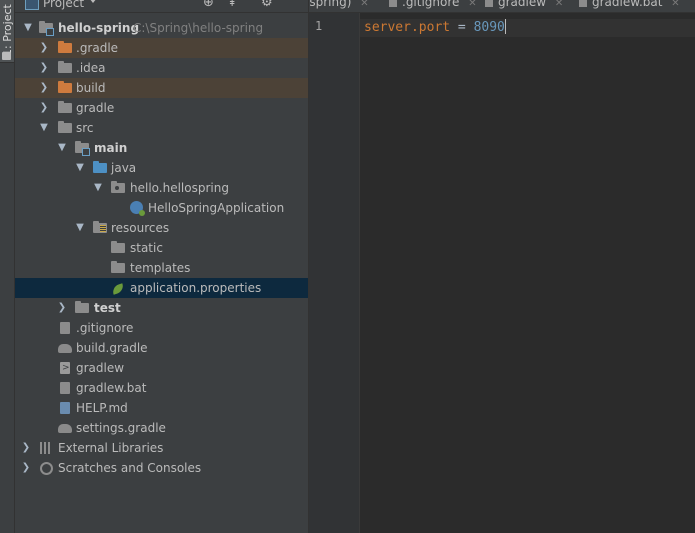 This screenshot has height=533, width=695. I want to click on tree-item-label: test, so click(107, 308).